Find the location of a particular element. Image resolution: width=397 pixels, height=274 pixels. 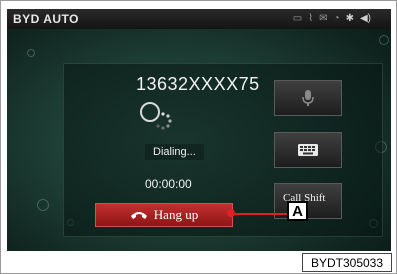

loading-spinner-icon is located at coordinates (164, 121).